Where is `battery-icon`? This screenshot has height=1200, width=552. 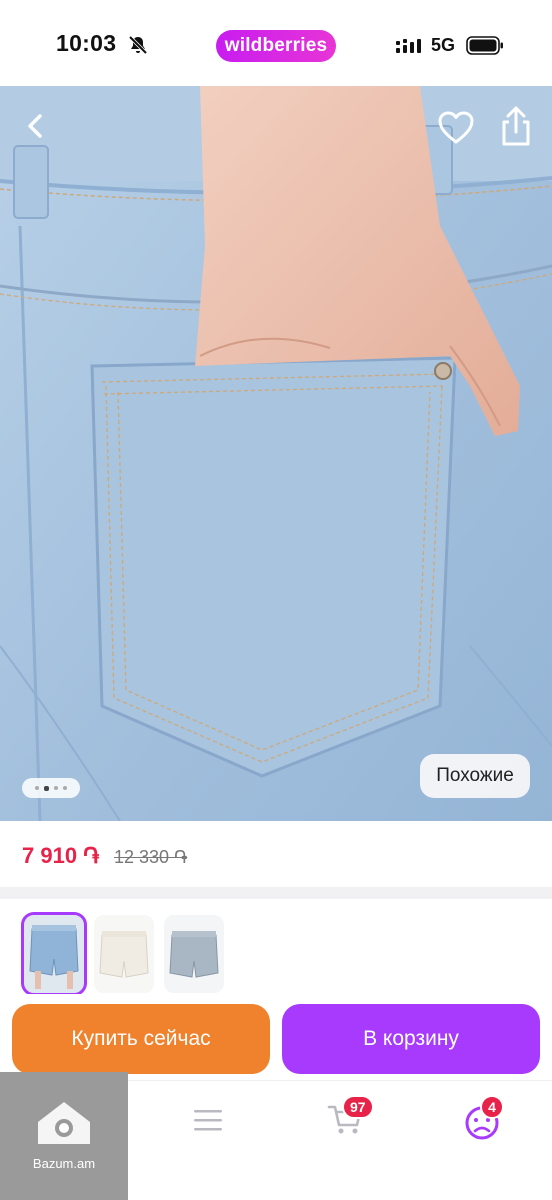
battery-icon is located at coordinates (484, 45).